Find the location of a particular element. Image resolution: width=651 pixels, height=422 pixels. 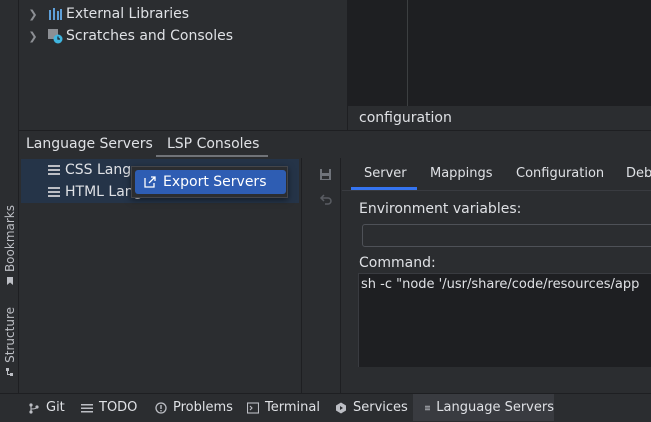

problems-tool-button: Problems is located at coordinates (194, 407).